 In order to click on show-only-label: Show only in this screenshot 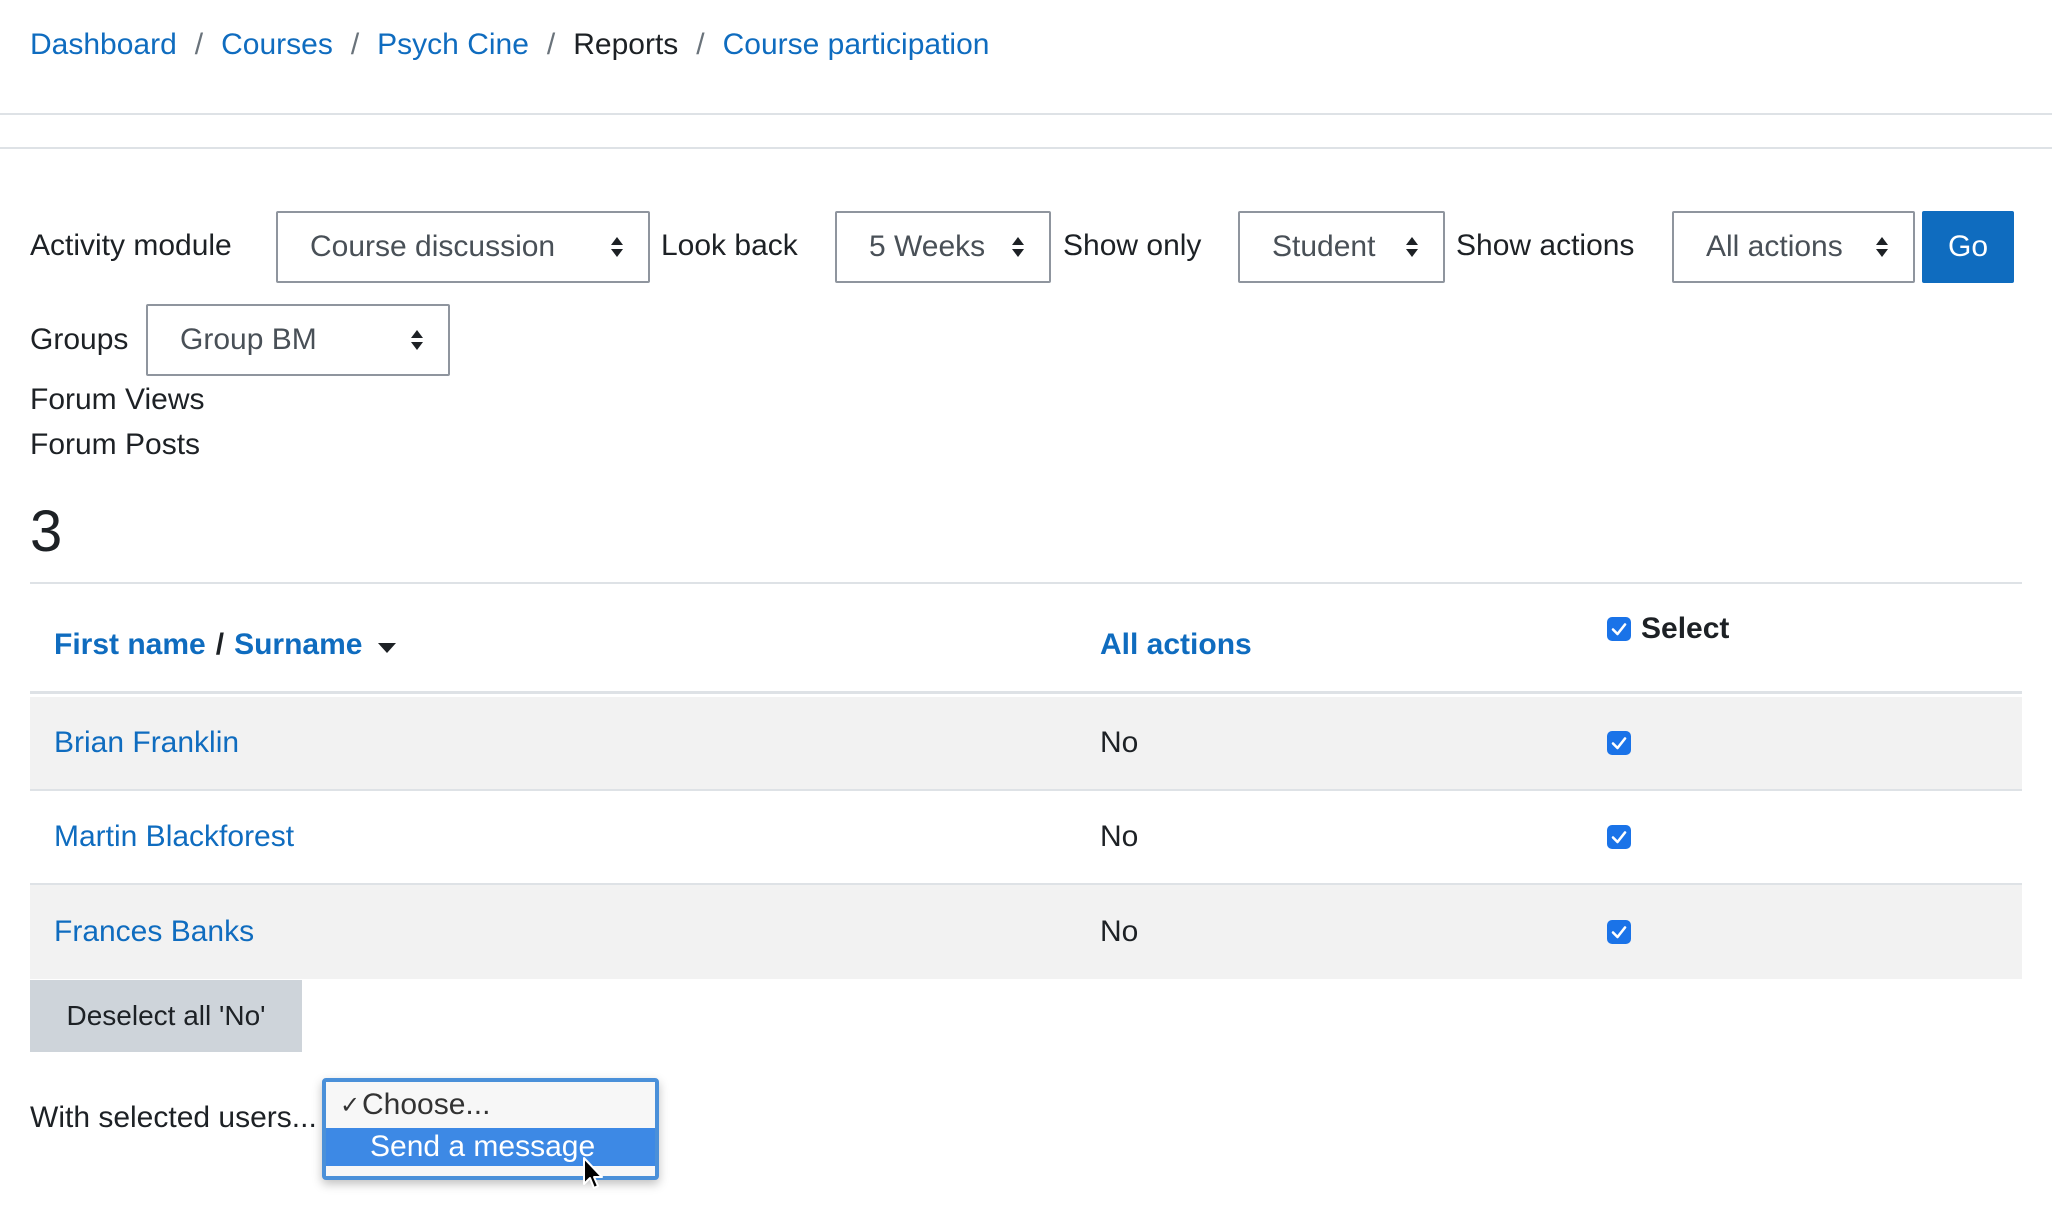, I will do `click(1132, 245)`.